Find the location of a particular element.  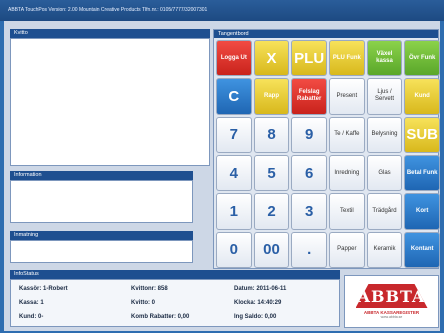

input-field is located at coordinates (101, 251).